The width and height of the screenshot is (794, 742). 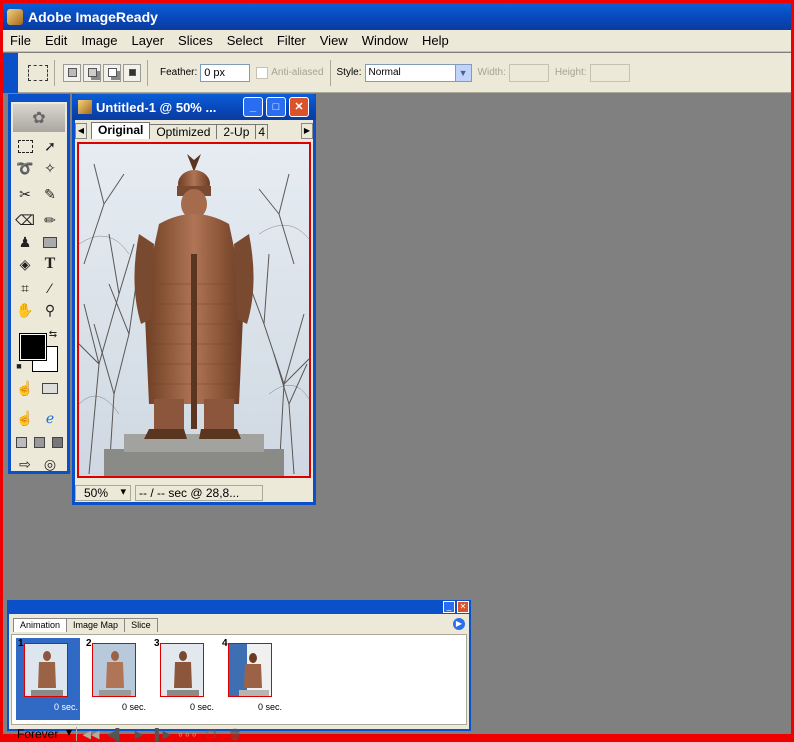 What do you see at coordinates (459, 624) in the screenshot?
I see `palette-menu-icon: ▶` at bounding box center [459, 624].